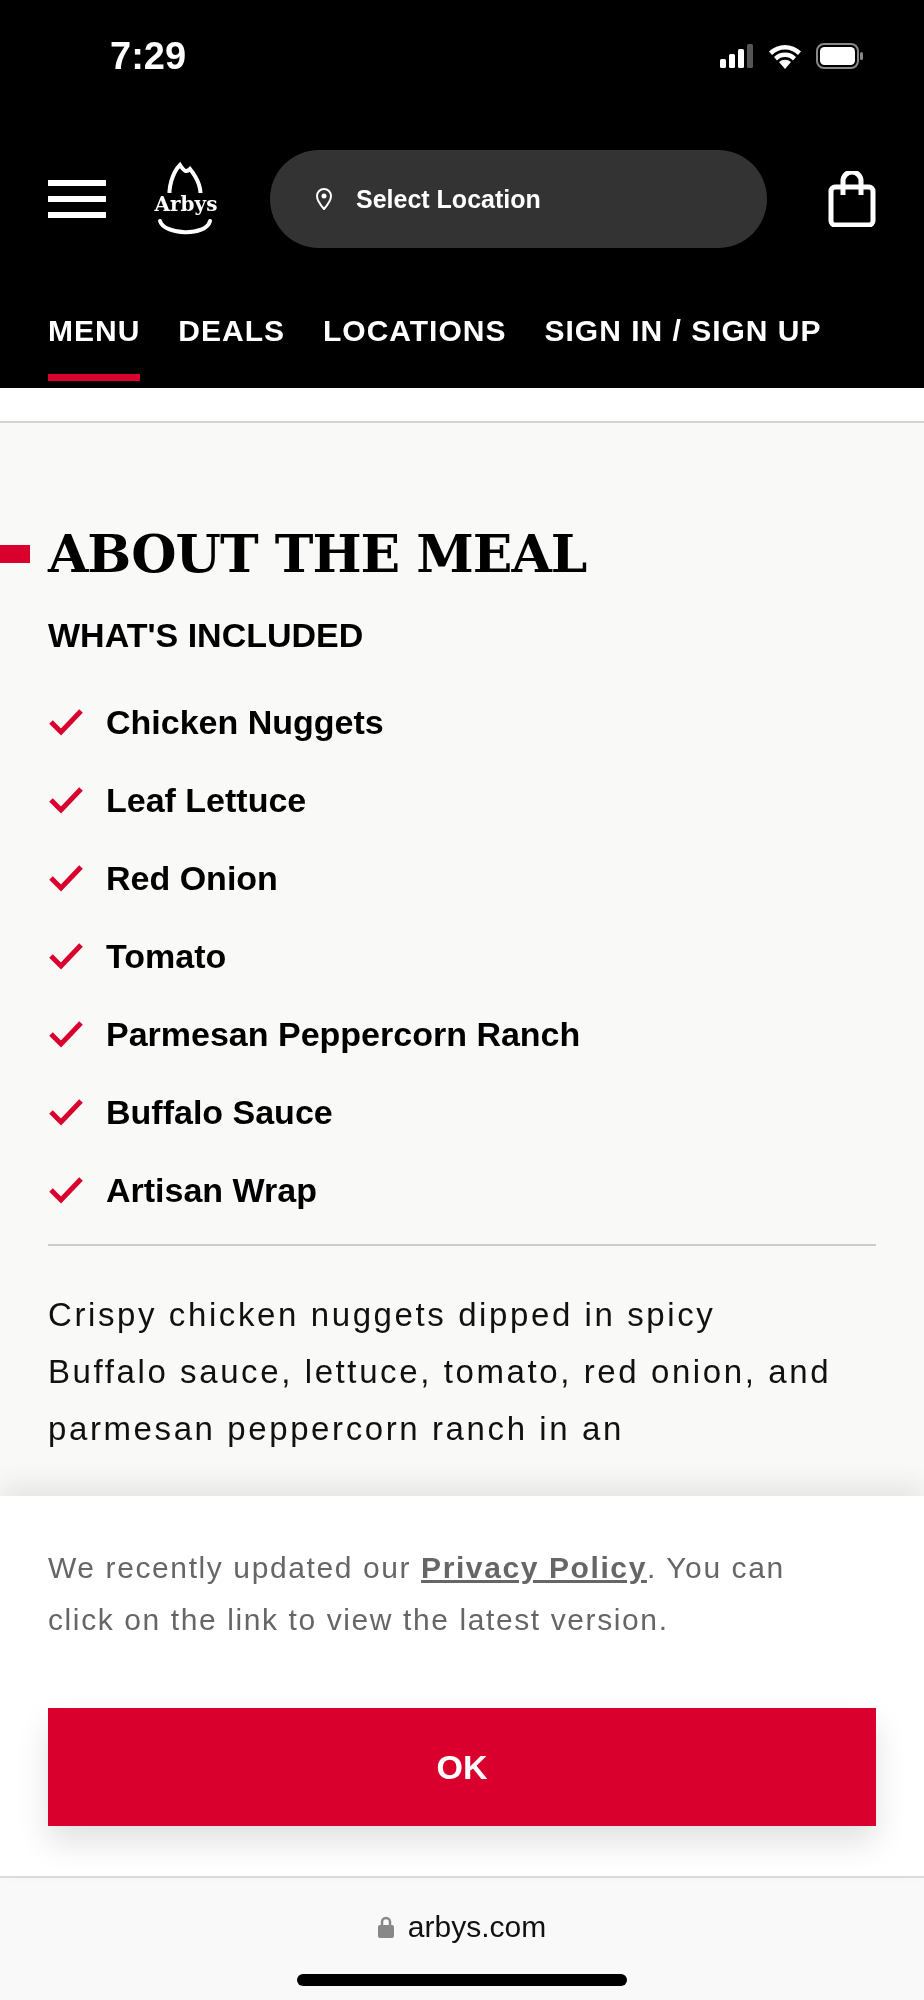 The width and height of the screenshot is (924, 2000). I want to click on ingredient-label: Parmesan Peppercorn Ranch, so click(343, 1034).